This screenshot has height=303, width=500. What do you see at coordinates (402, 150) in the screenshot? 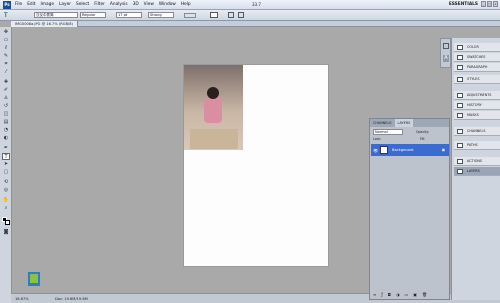
I see `layer-name: Background` at bounding box center [402, 150].